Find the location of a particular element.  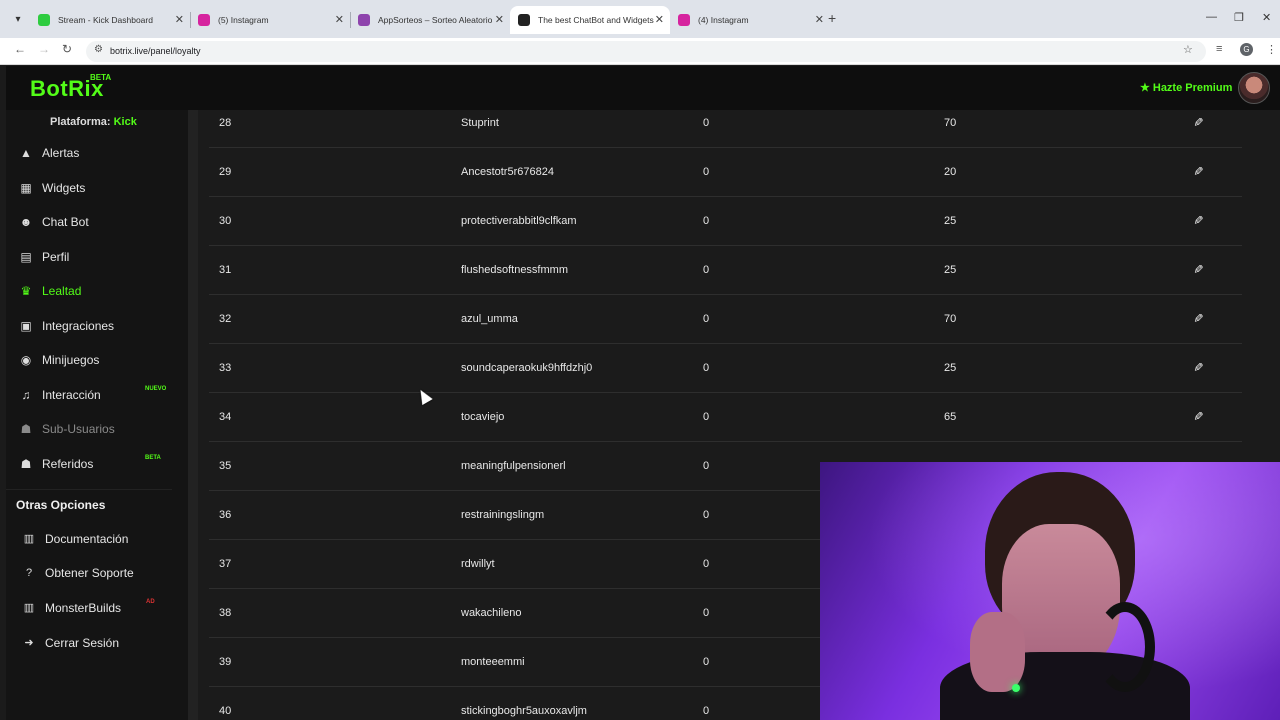

row-number: 37 is located at coordinates (225, 564).